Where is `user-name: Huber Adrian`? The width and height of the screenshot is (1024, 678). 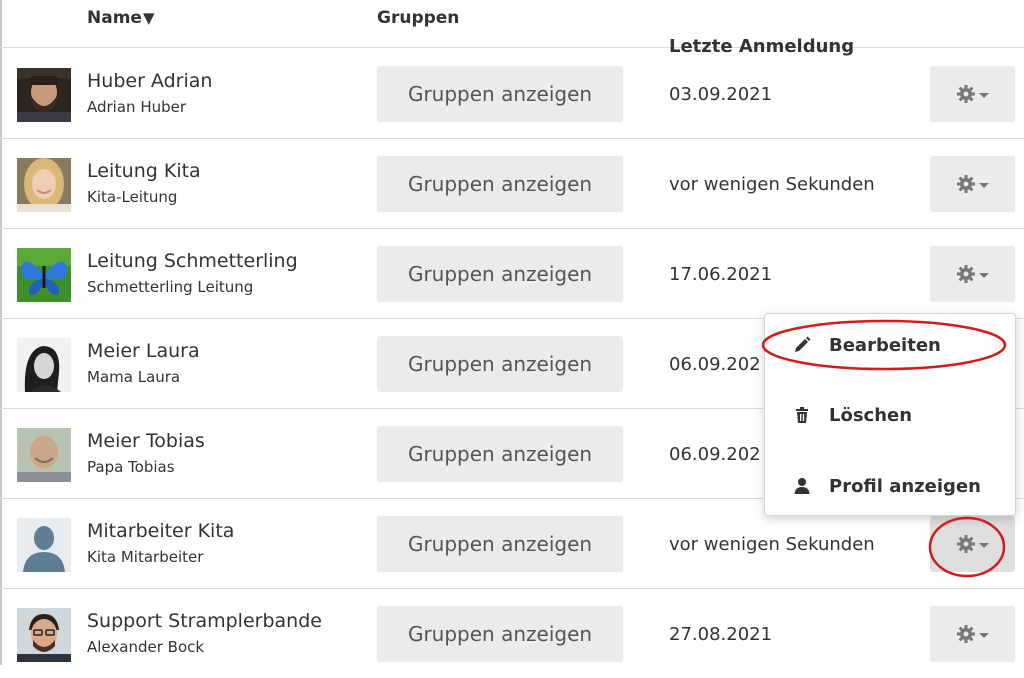
user-name: Huber Adrian is located at coordinates (149, 81).